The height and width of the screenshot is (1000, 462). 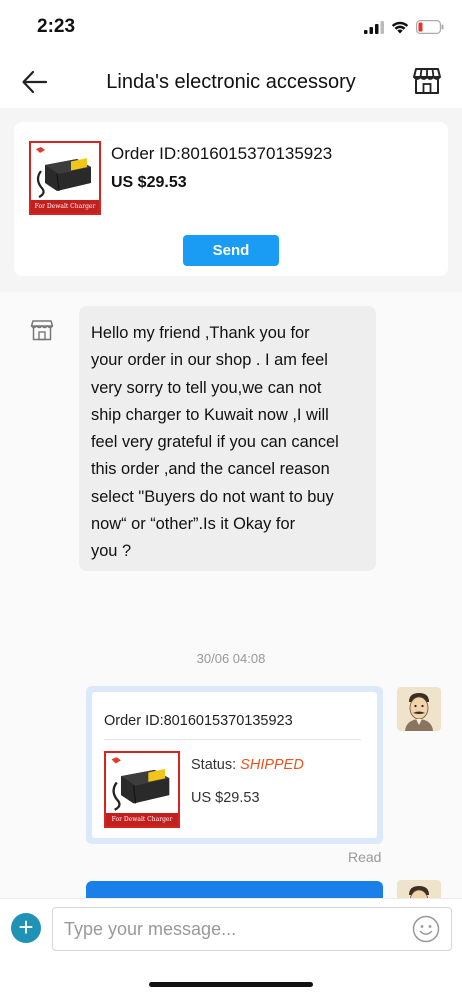 What do you see at coordinates (427, 81) in the screenshot?
I see `storefront-icon` at bounding box center [427, 81].